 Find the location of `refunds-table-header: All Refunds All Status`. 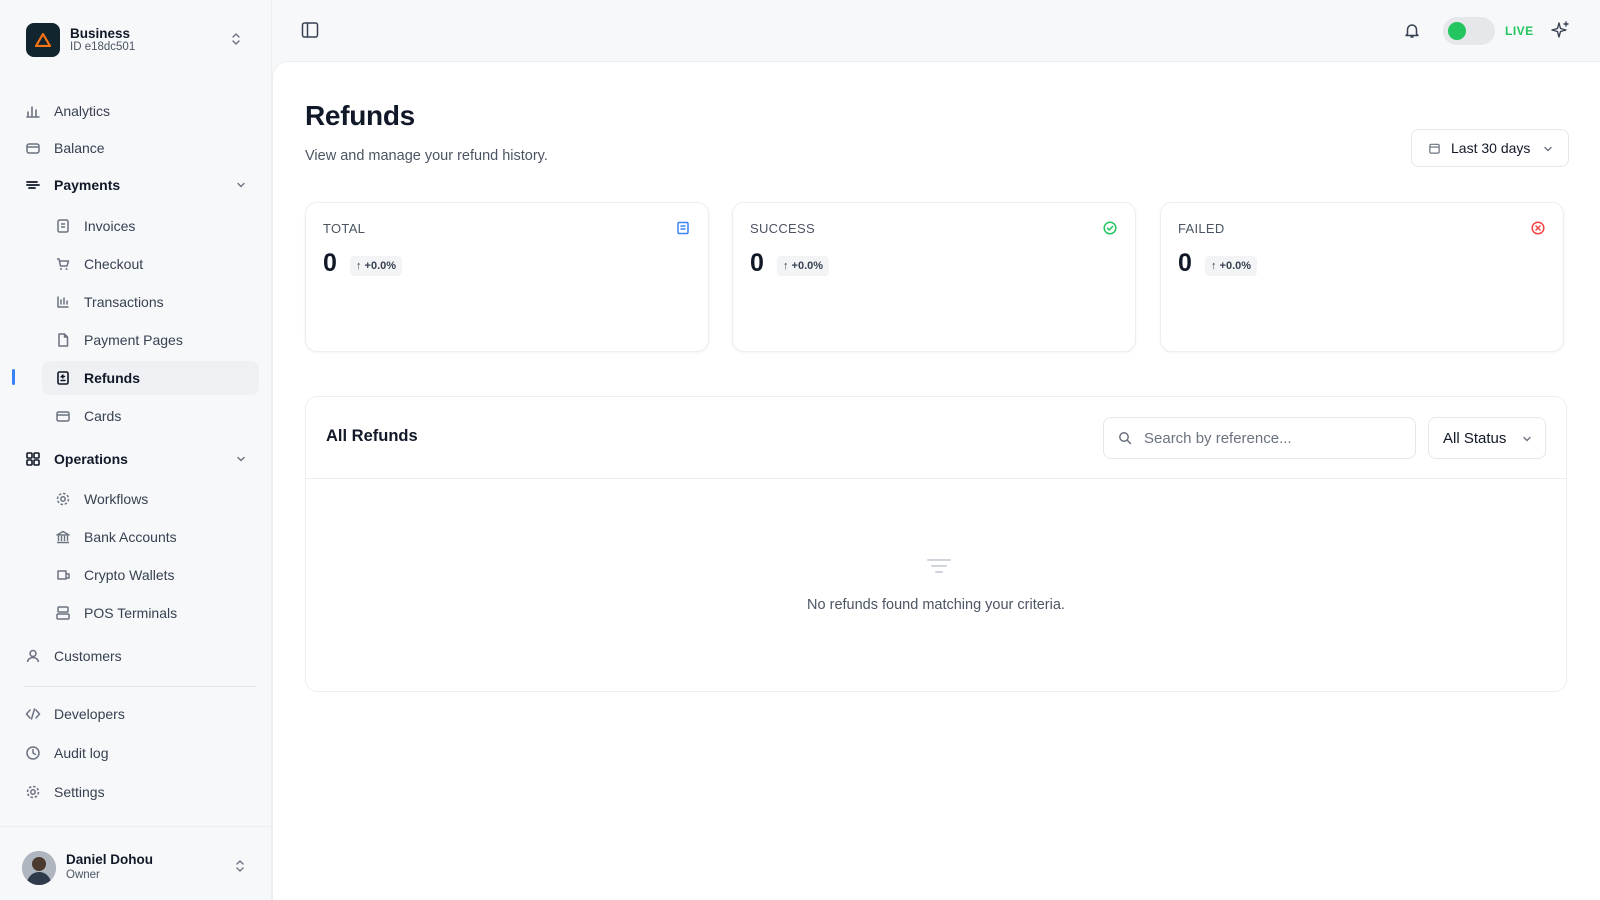

refunds-table-header: All Refunds All Status is located at coordinates (936, 438).